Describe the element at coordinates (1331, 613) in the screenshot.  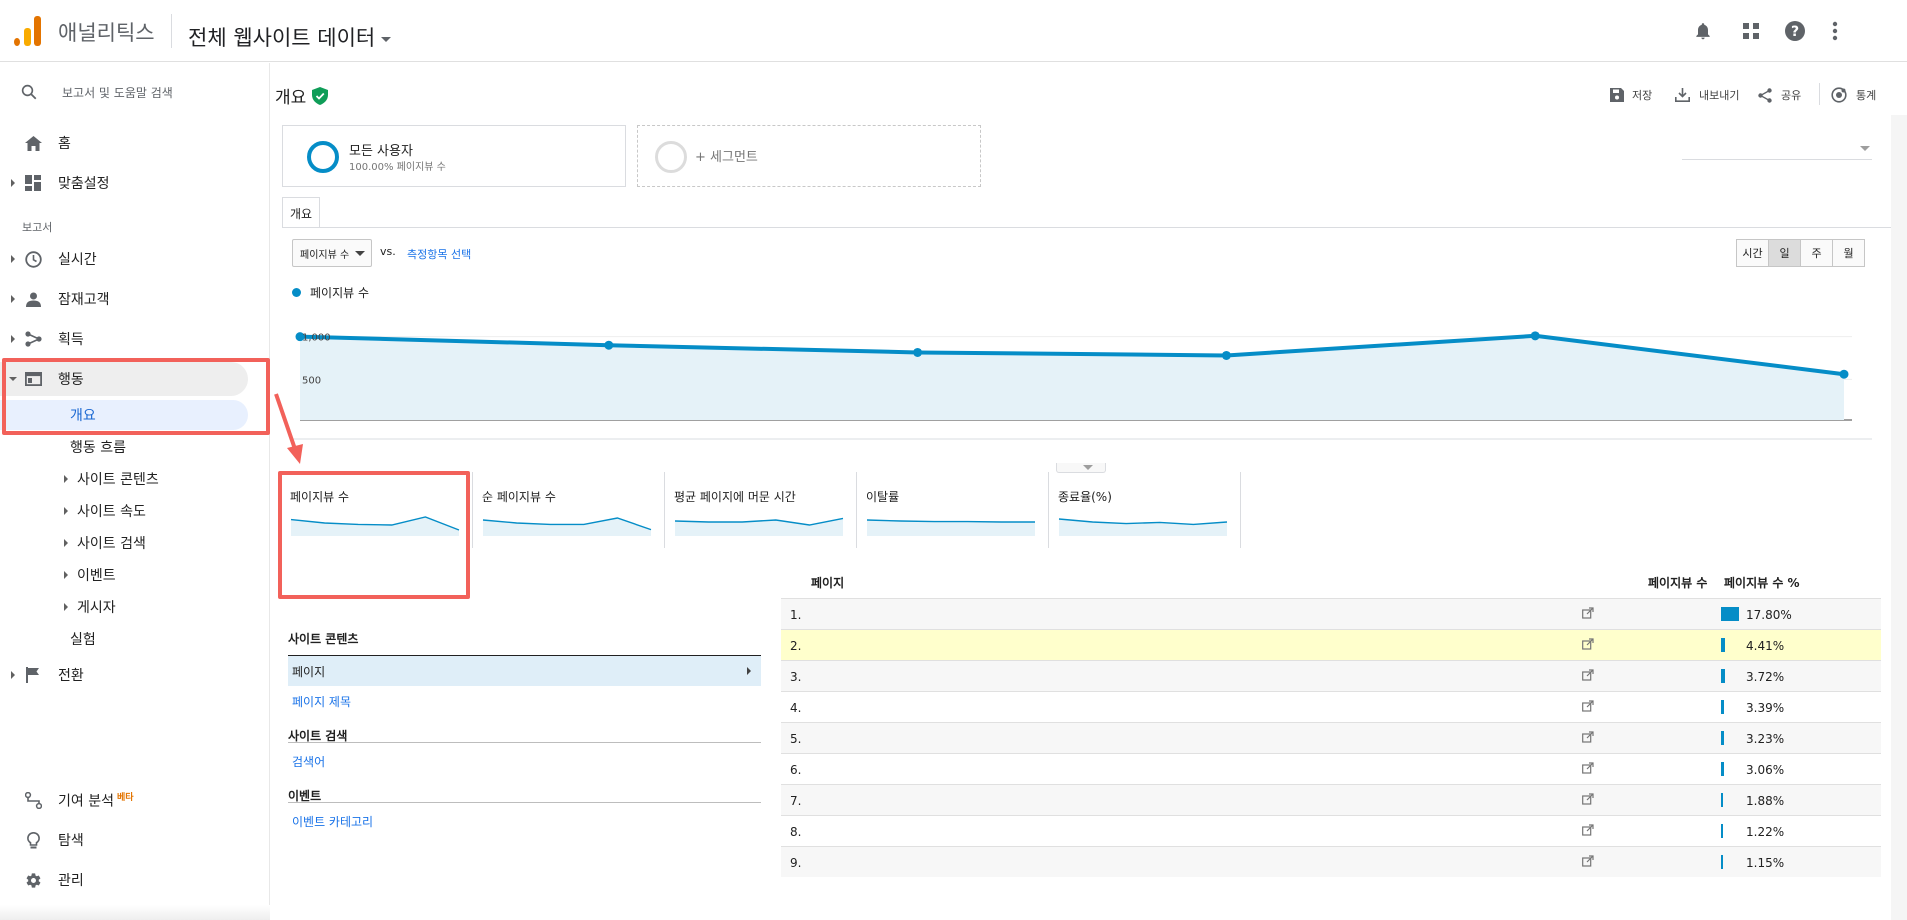
I see `table-row: 1. 17.80%` at that location.